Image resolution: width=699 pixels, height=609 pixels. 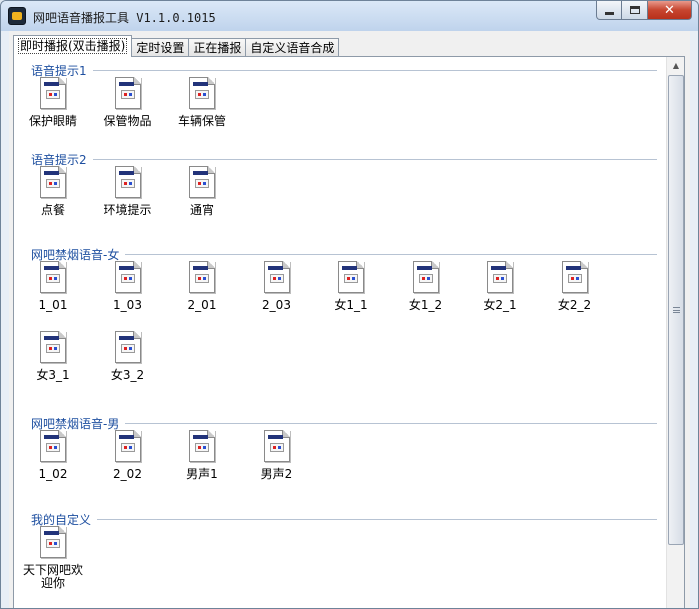 I want to click on voice-item: 男声2, so click(x=277, y=455).